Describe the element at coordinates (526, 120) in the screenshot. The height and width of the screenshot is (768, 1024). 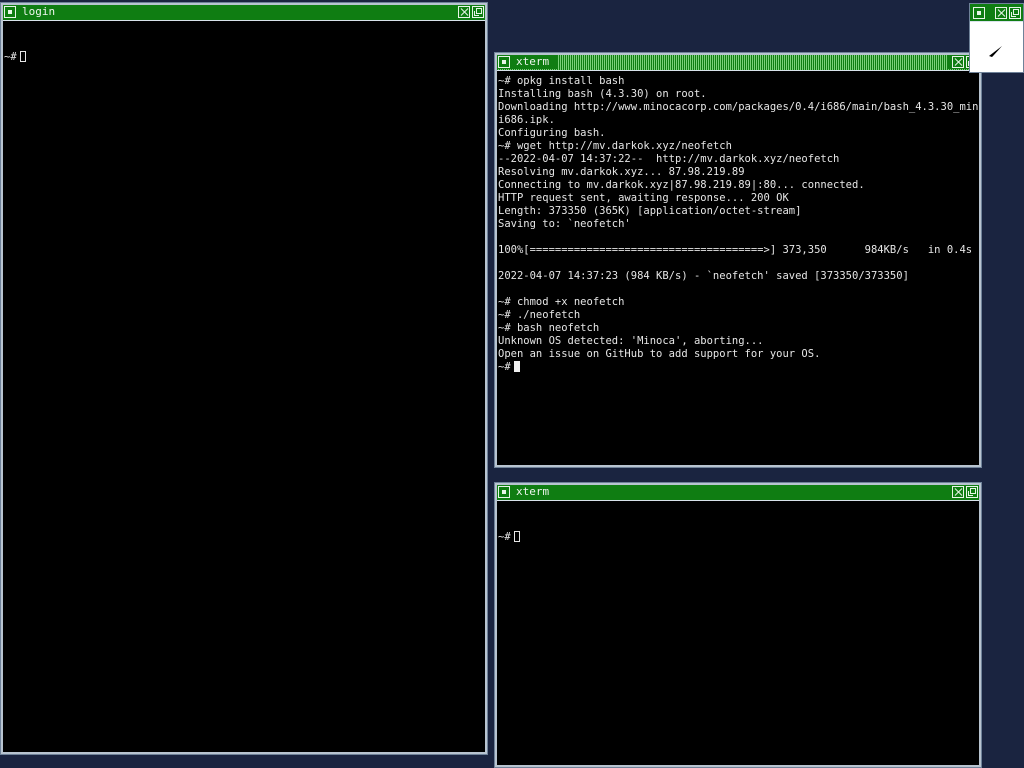
I see `terminal-line: i686.ipk.` at that location.